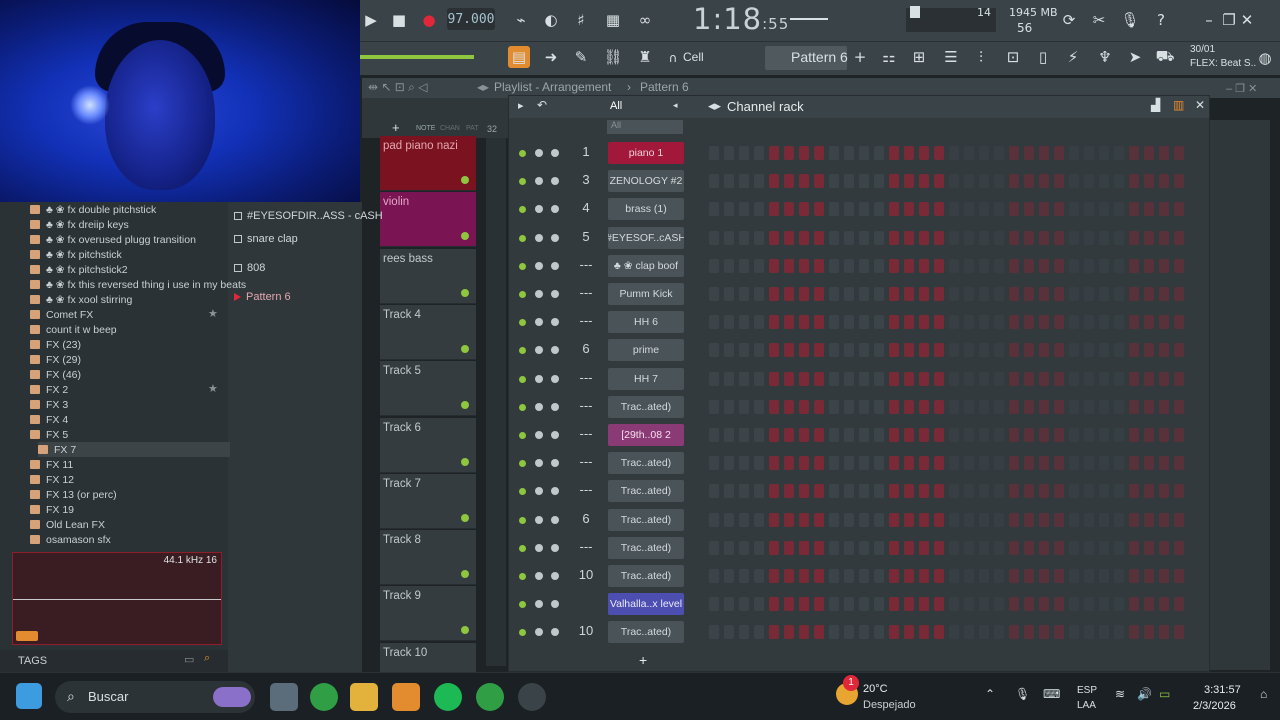 The height and width of the screenshot is (720, 1280). Describe the element at coordinates (1222, 690) in the screenshot. I see `clock-time: 3:31:57` at that location.